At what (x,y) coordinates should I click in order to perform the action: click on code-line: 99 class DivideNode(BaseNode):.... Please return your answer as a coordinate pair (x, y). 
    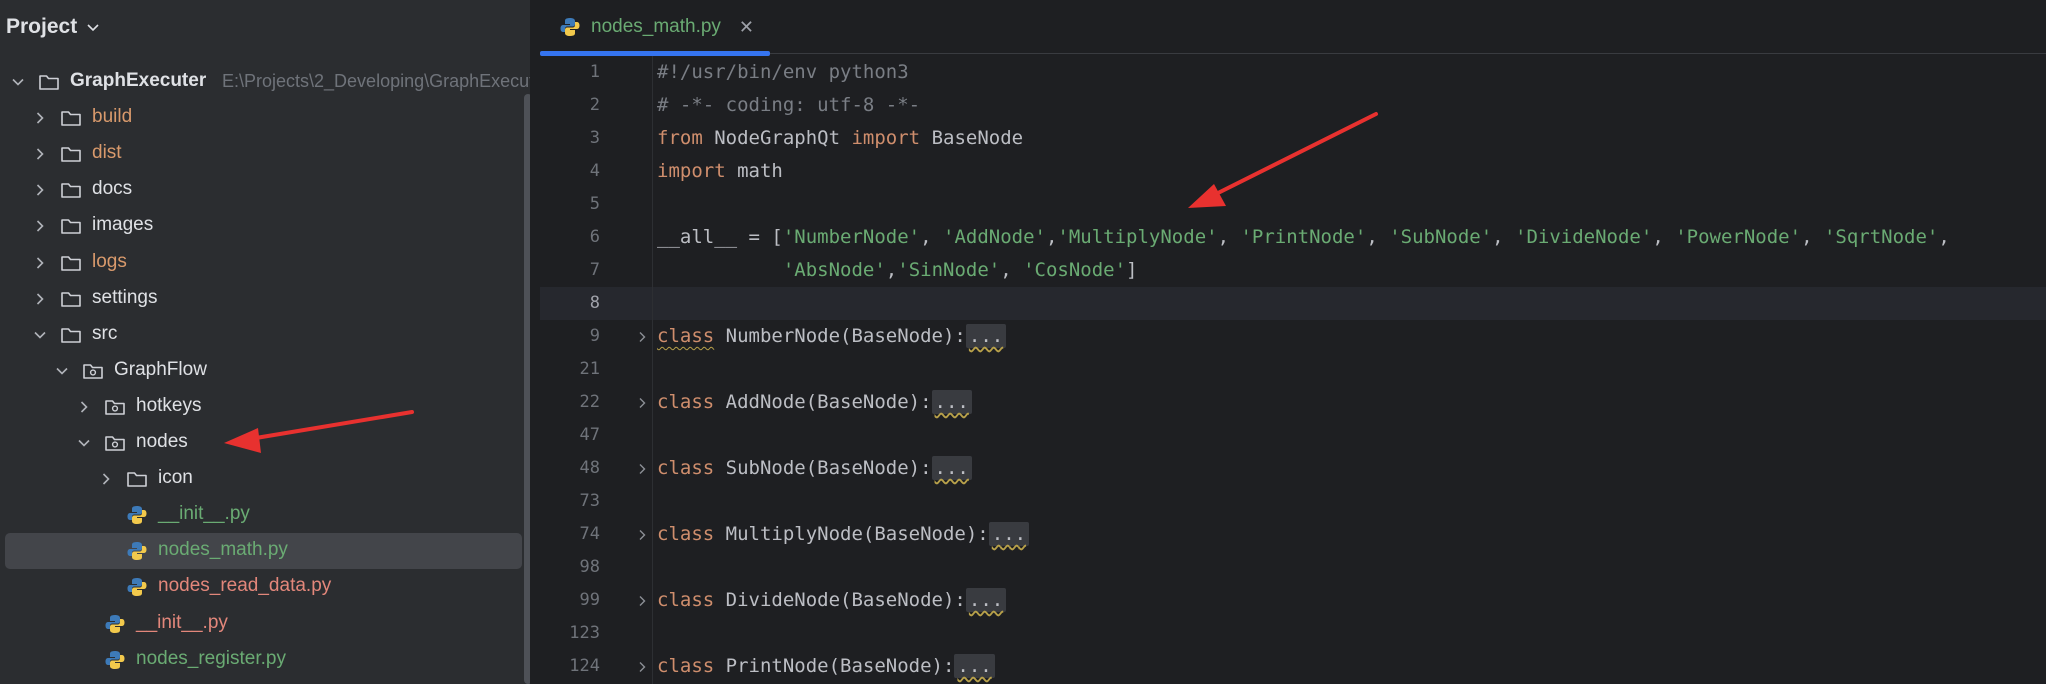
    Looking at the image, I should click on (1293, 600).